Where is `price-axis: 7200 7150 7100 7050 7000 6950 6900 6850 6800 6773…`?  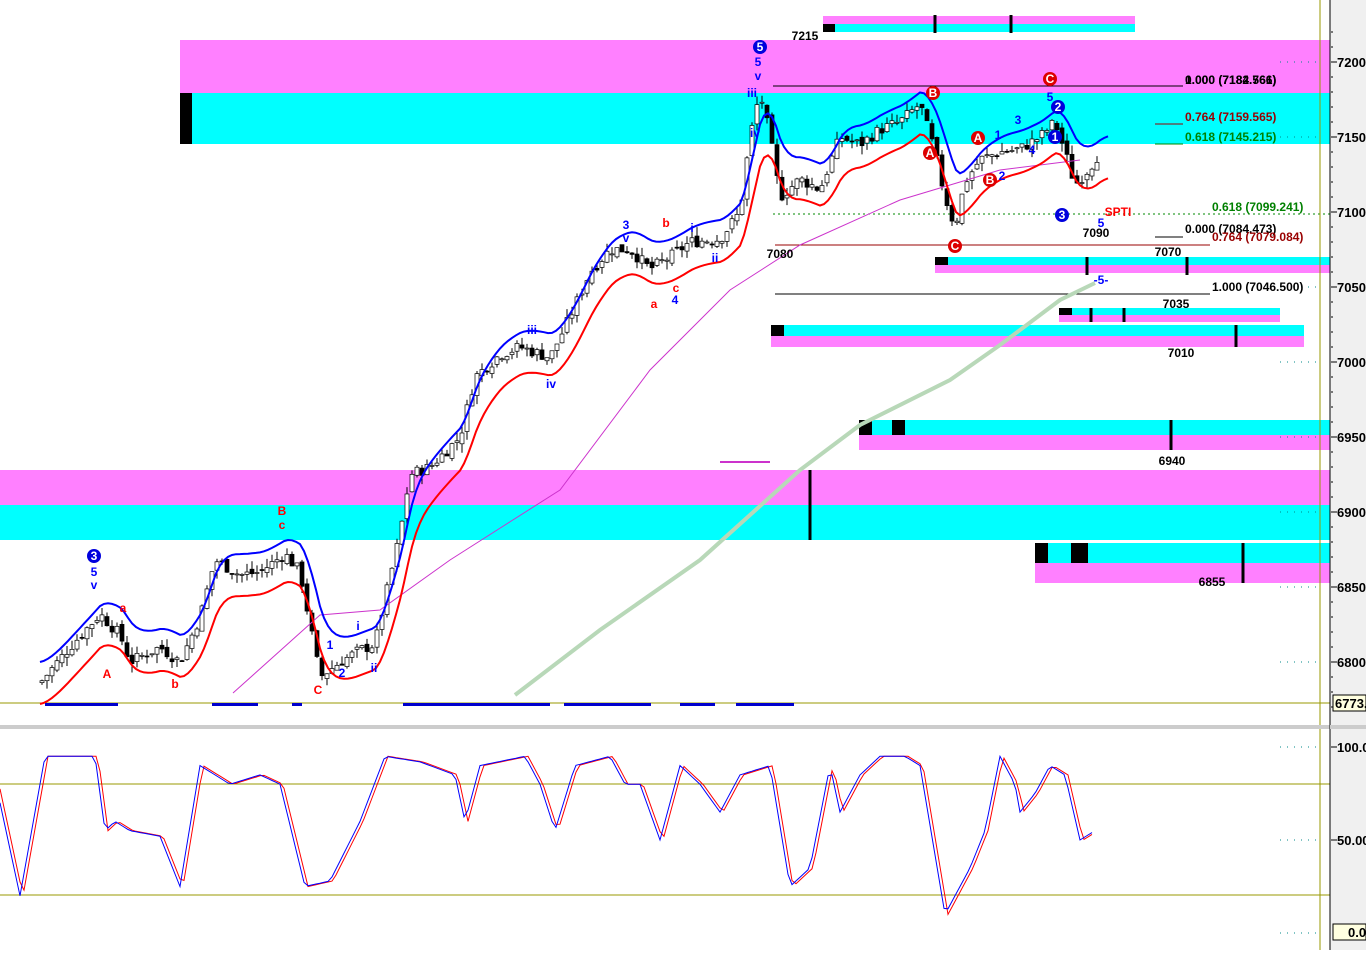
price-axis: 7200 7150 7100 7050 7000 6950 6900 6850 6800 6773… is located at coordinates (1347, 475).